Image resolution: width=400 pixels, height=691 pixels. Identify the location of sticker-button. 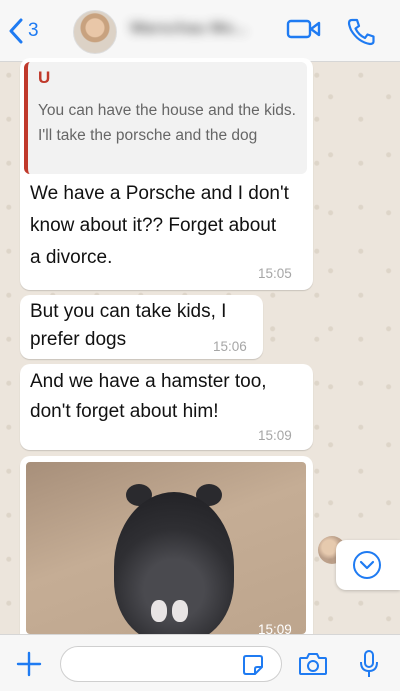
(253, 667).